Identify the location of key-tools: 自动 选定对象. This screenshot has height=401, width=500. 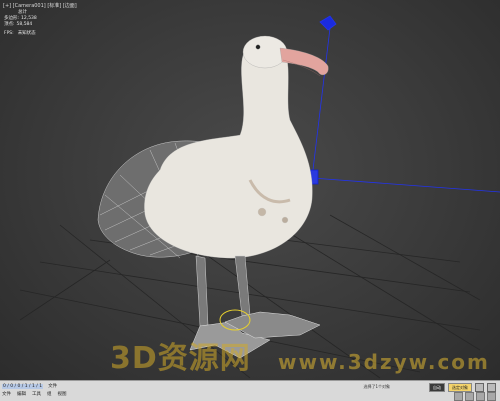
(462, 387).